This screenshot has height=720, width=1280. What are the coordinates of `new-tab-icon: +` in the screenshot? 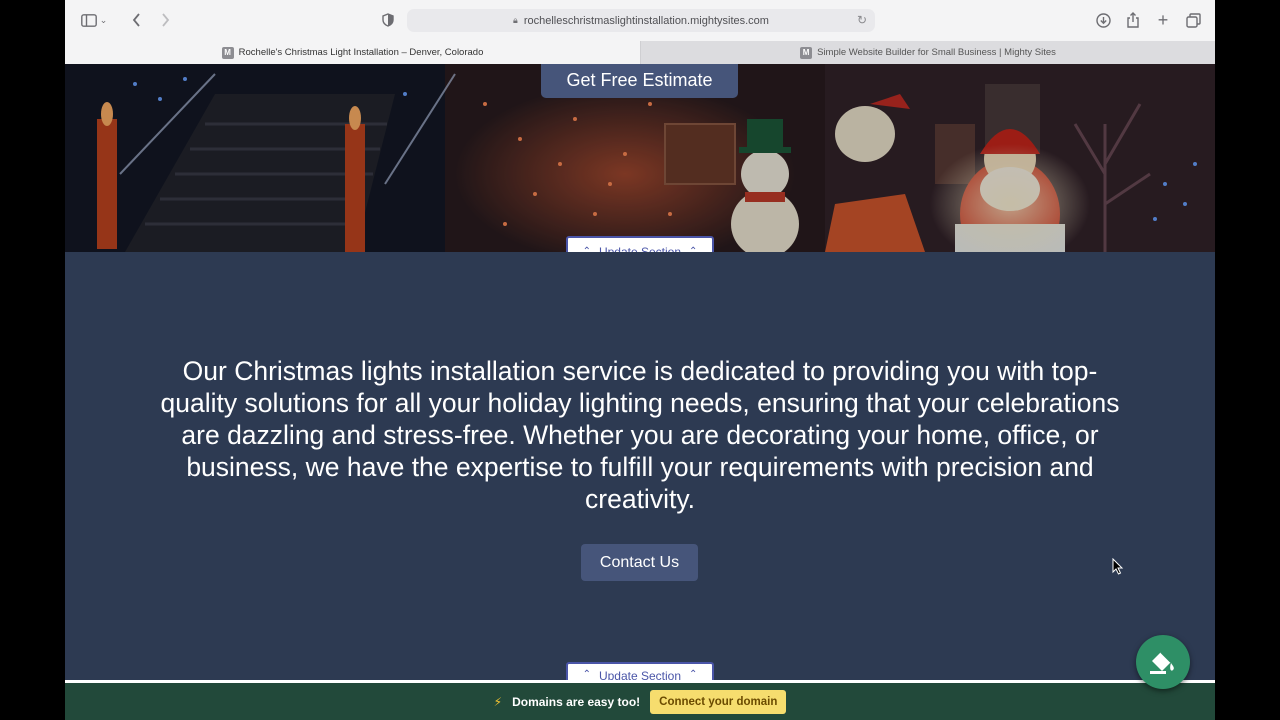 It's located at (1163, 20).